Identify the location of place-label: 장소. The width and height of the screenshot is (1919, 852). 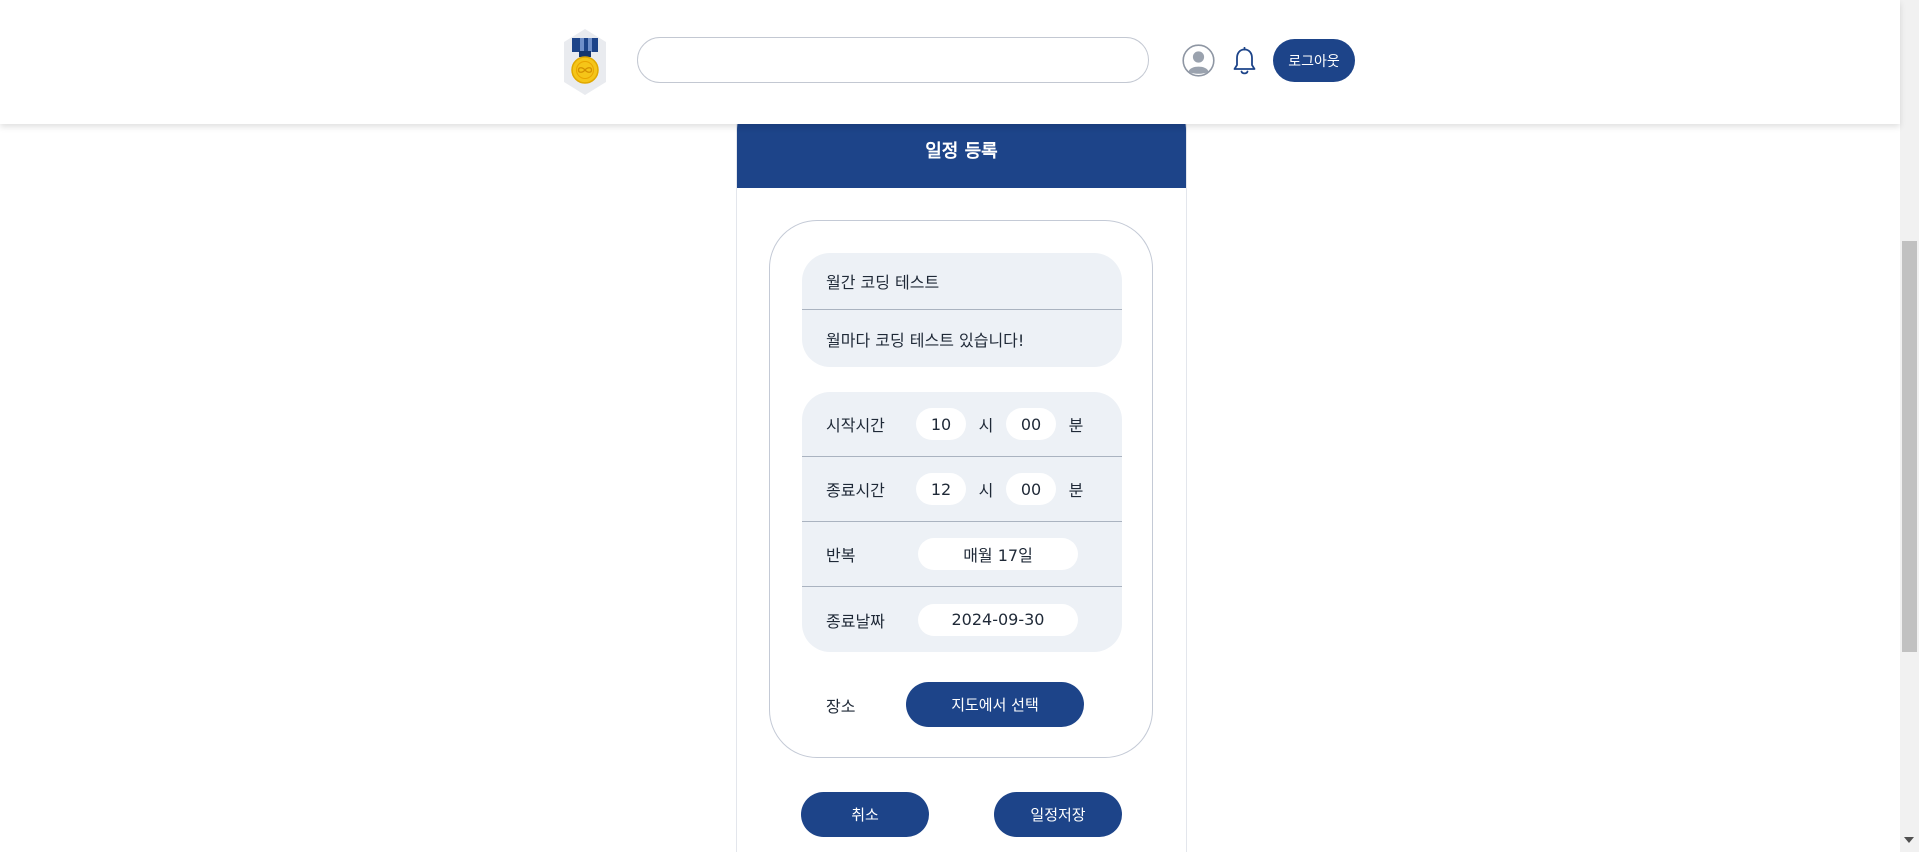
(841, 706).